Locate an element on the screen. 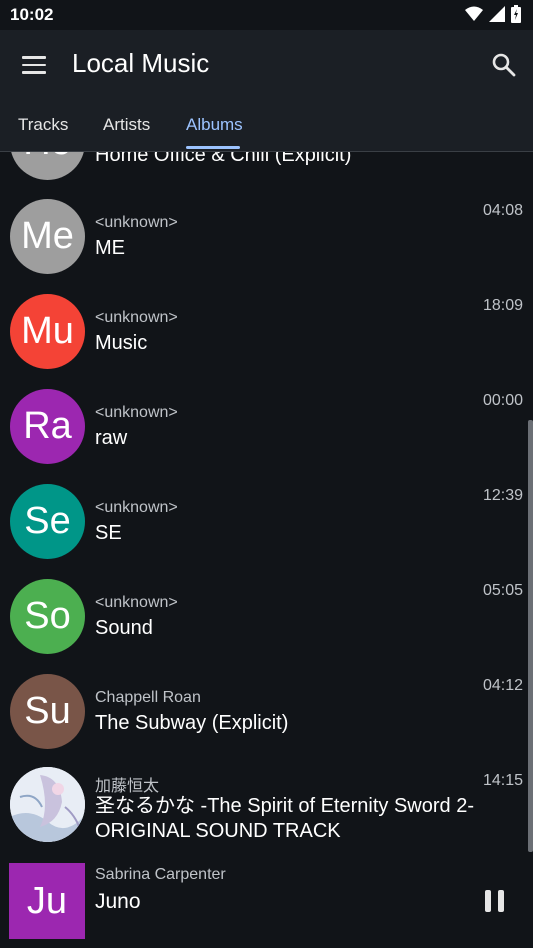 Image resolution: width=533 pixels, height=948 pixels. tab-indicator is located at coordinates (213, 147).